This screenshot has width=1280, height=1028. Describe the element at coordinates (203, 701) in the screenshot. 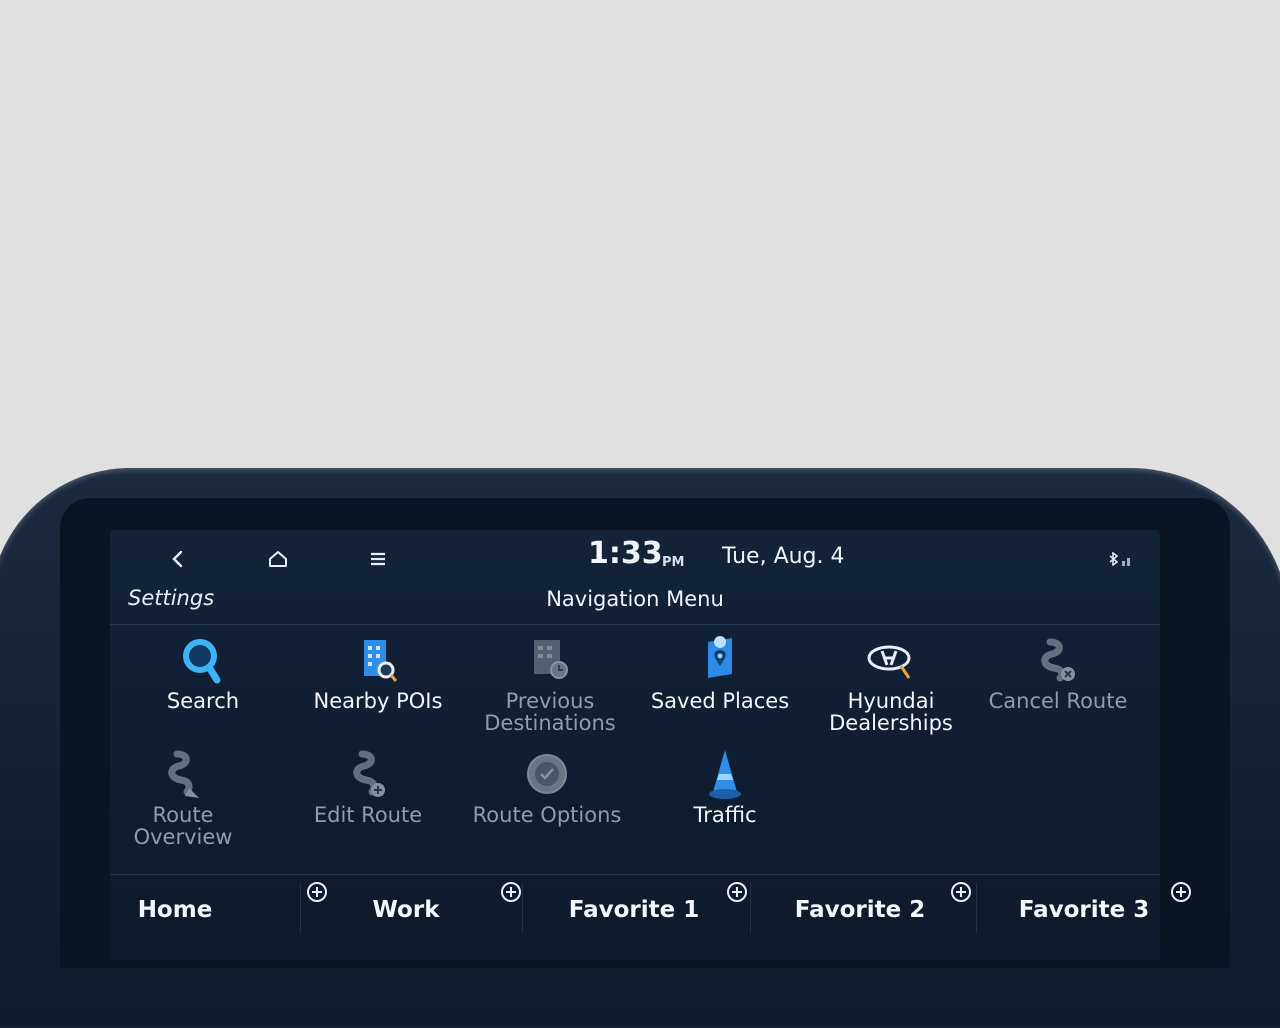

I see `menu-item-label: Search` at that location.